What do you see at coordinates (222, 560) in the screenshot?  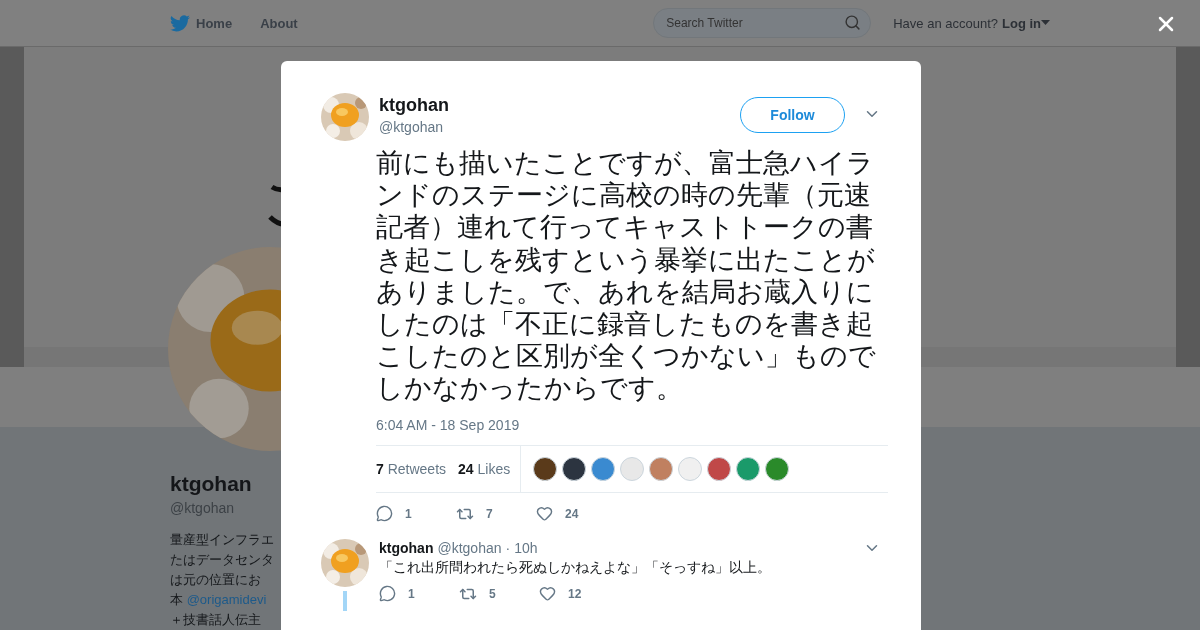 I see `bio-text: たはデータセンタ` at bounding box center [222, 560].